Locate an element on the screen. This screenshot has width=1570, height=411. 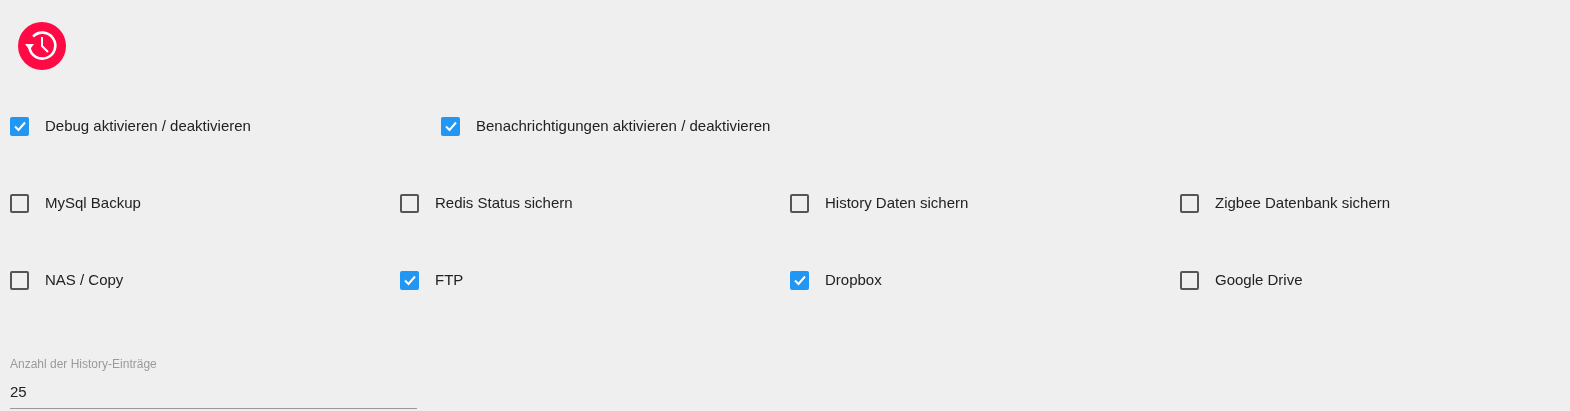
field-label: Anzahl der History-Einträge is located at coordinates (84, 364).